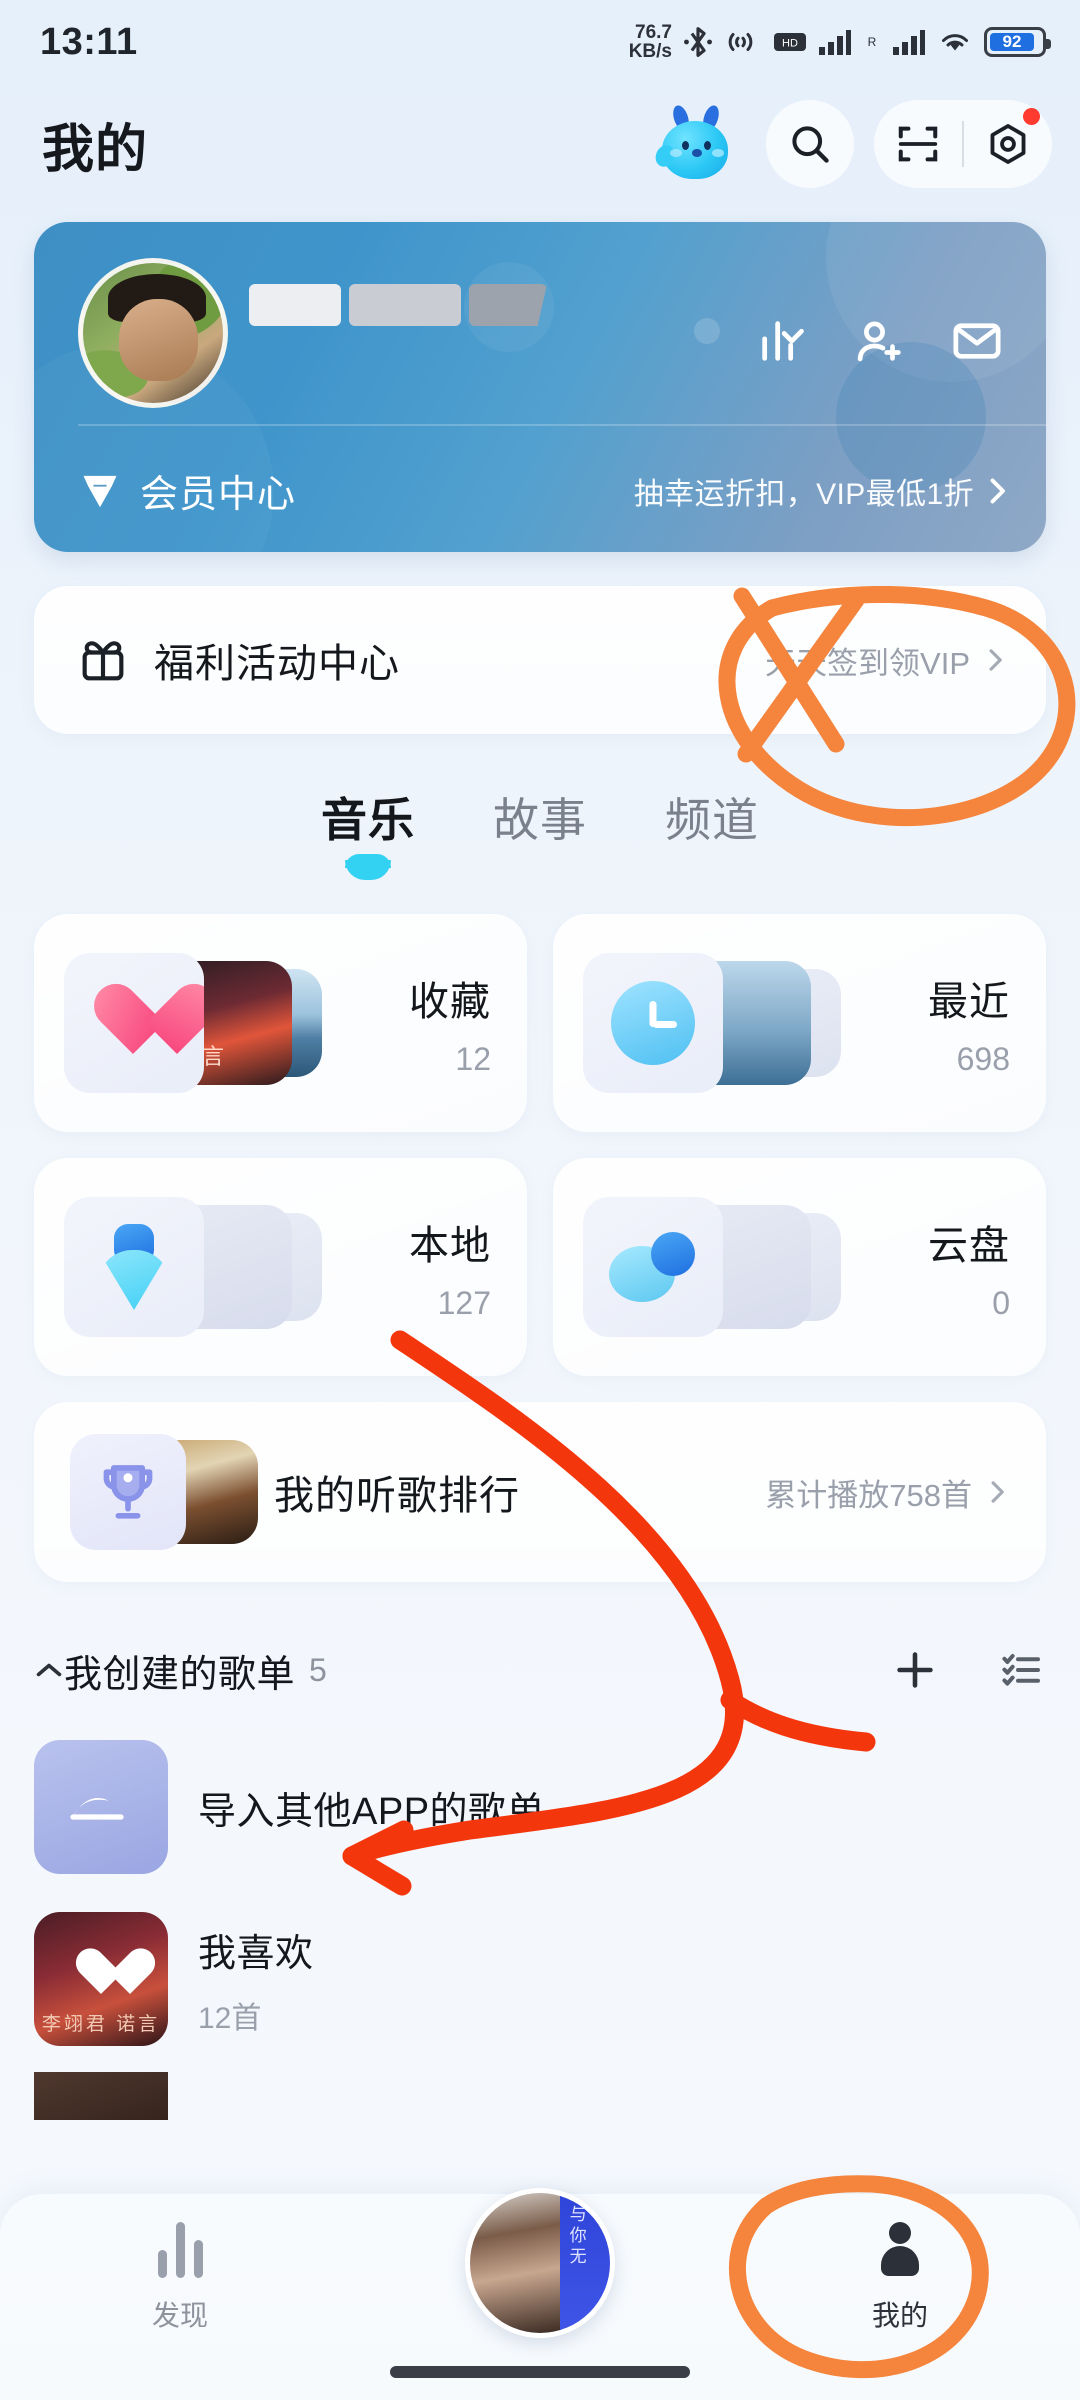 The image size is (1080, 2400). What do you see at coordinates (540, 2096) in the screenshot?
I see `list-item` at bounding box center [540, 2096].